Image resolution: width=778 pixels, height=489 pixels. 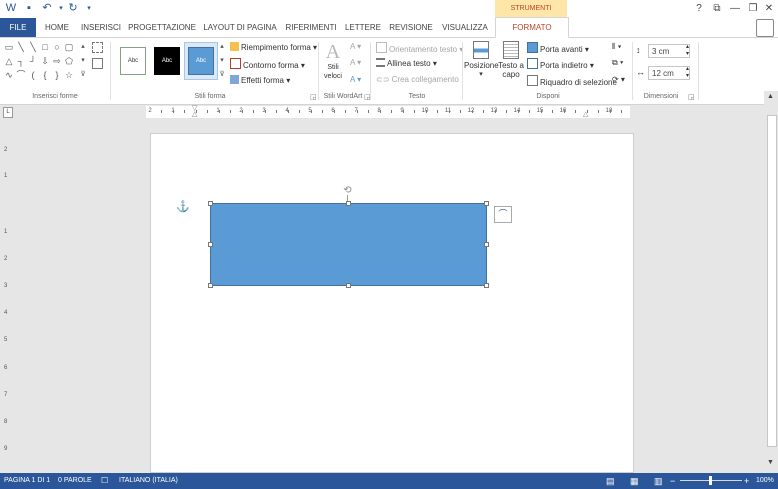 I want to click on customize-toolbar-icon: ▾, so click(x=89, y=8).